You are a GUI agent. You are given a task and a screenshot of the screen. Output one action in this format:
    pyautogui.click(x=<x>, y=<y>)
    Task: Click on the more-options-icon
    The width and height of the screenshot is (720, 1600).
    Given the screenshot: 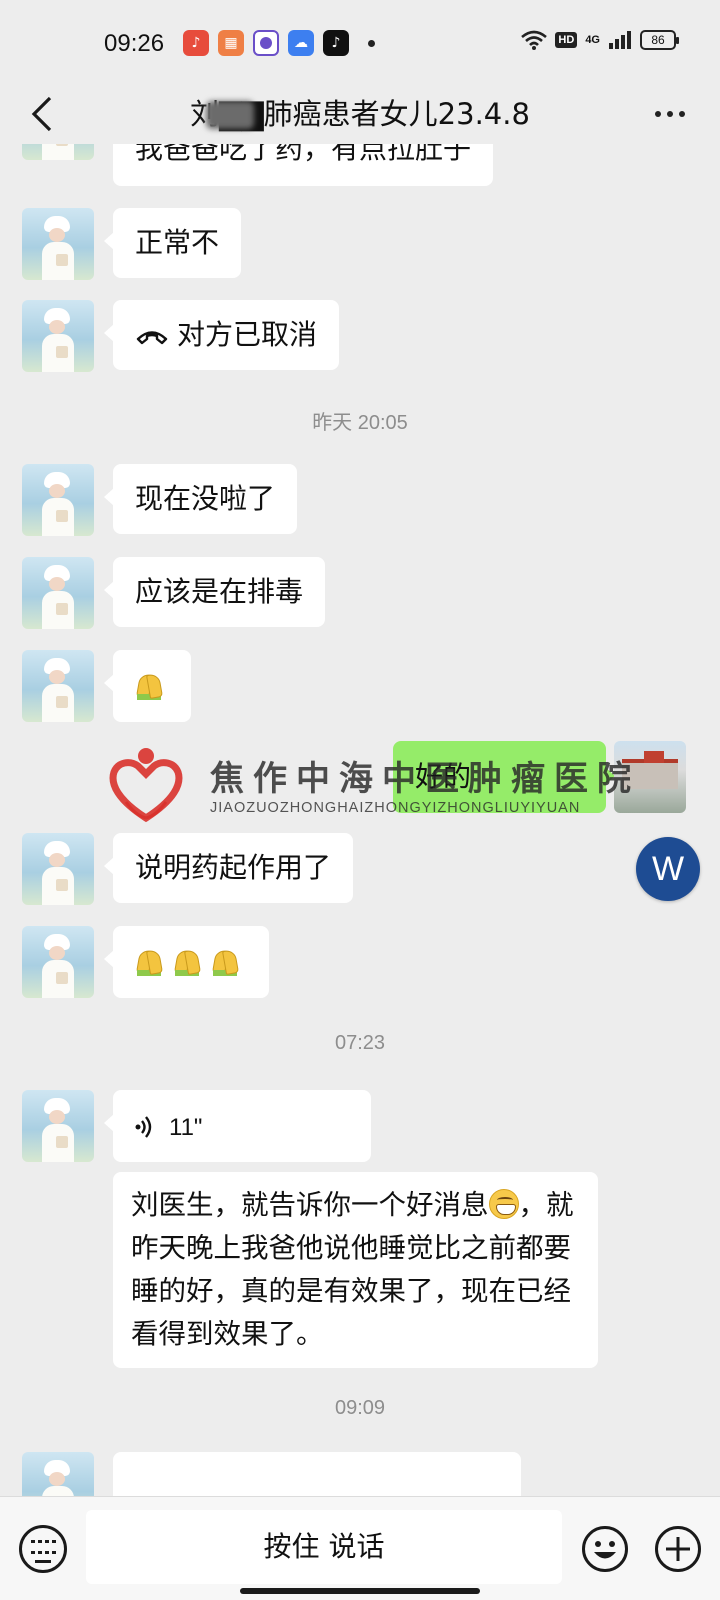 What is the action you would take?
    pyautogui.click(x=670, y=114)
    